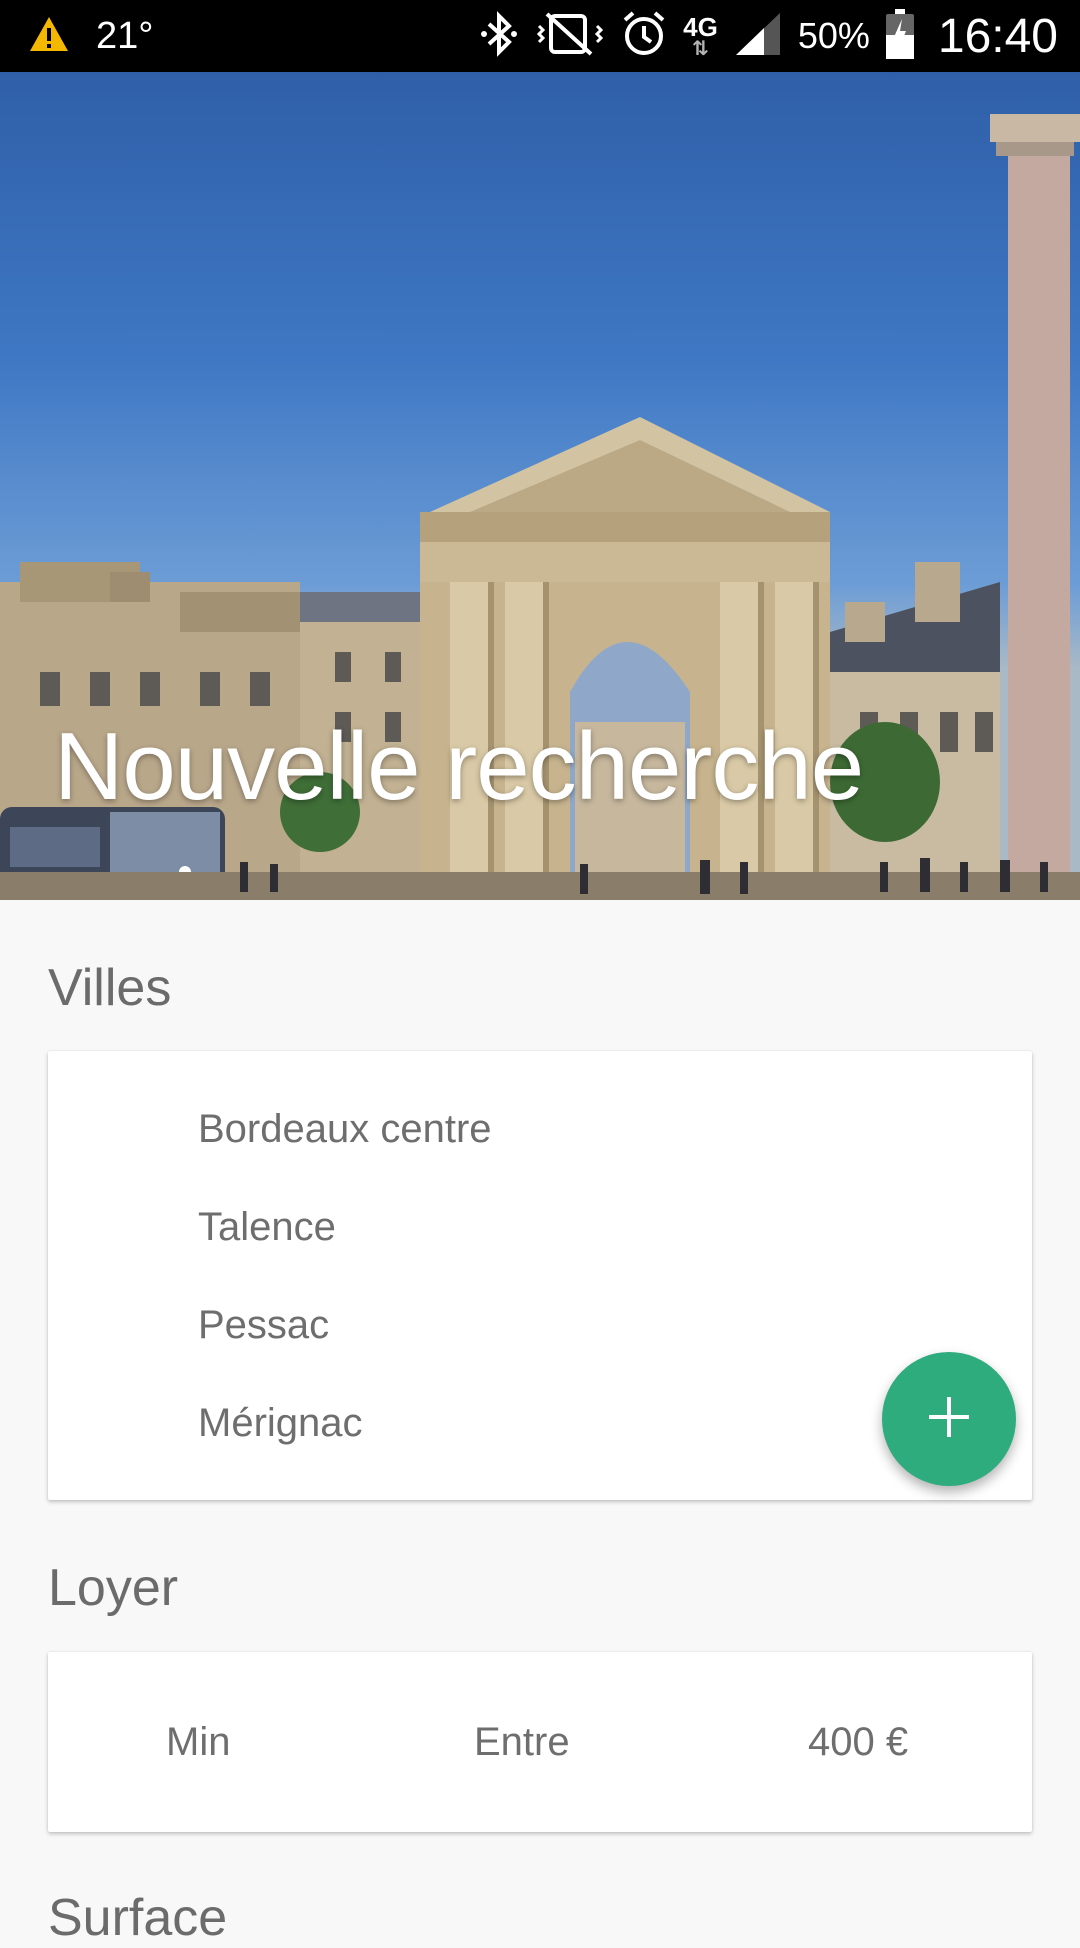 The image size is (1080, 1948). I want to click on list-item: Bordeaux centre, so click(345, 1129).